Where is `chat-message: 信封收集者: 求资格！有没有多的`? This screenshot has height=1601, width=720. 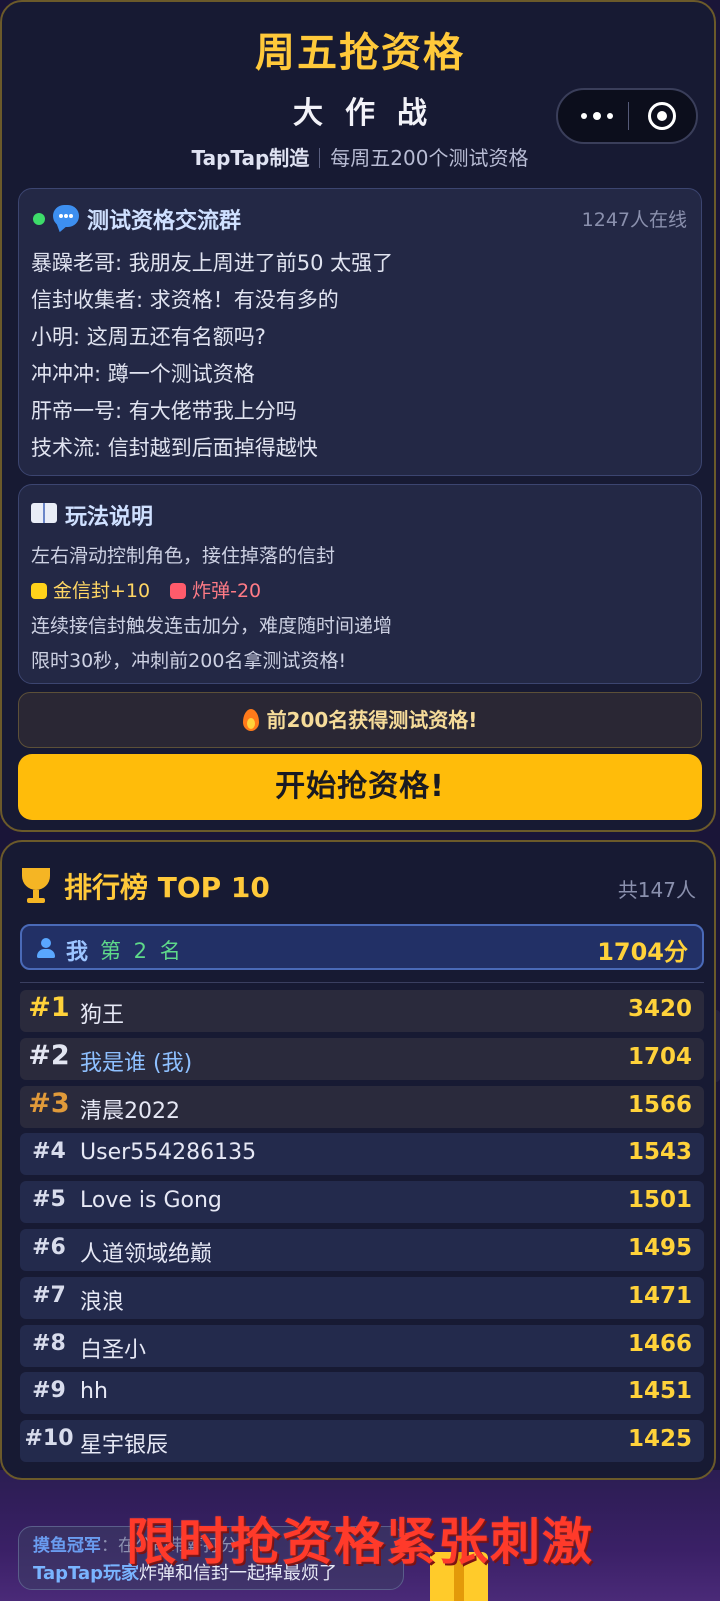
chat-message: 信封收集者: 求资格！有没有多的 is located at coordinates (185, 300).